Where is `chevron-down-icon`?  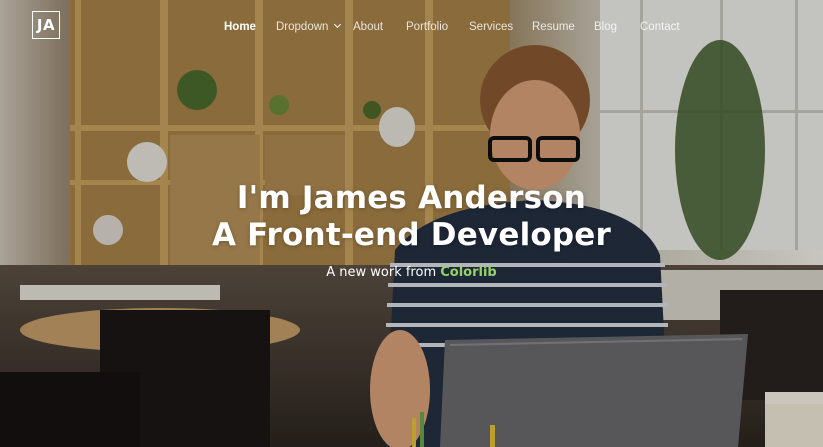
chevron-down-icon is located at coordinates (338, 24).